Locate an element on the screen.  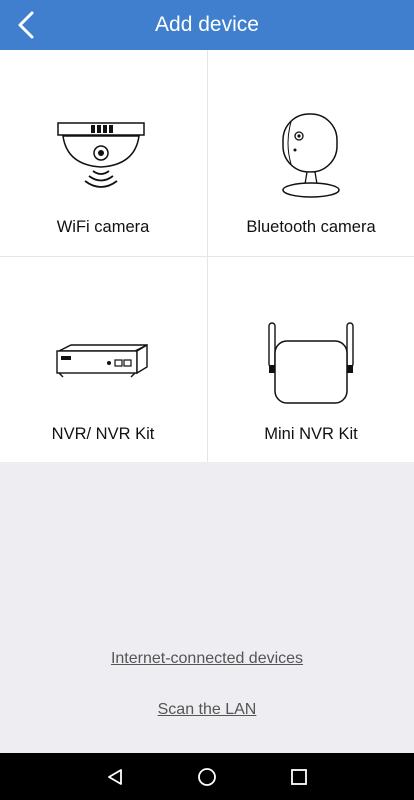
back-button is located at coordinates (26, 25).